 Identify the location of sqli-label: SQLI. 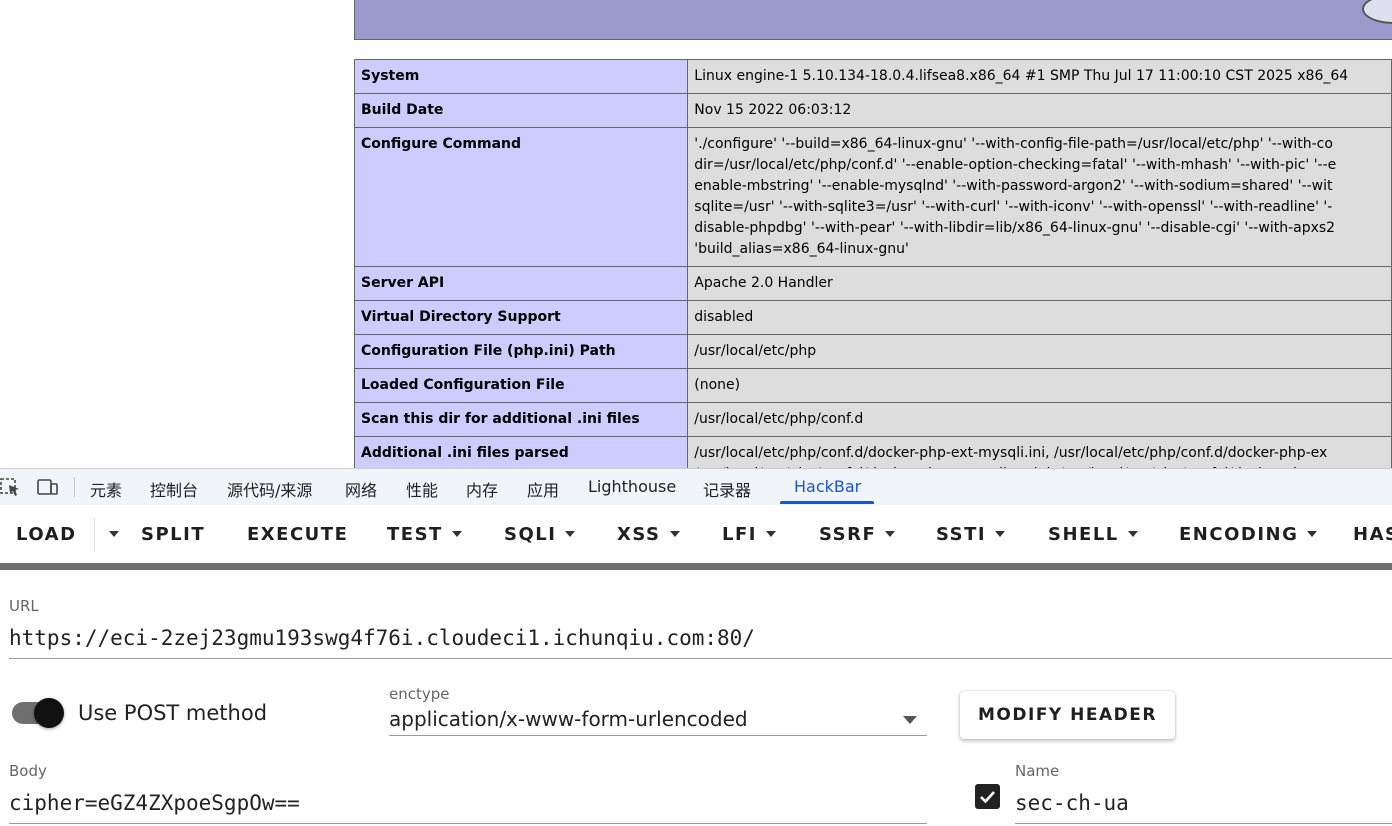
(530, 534).